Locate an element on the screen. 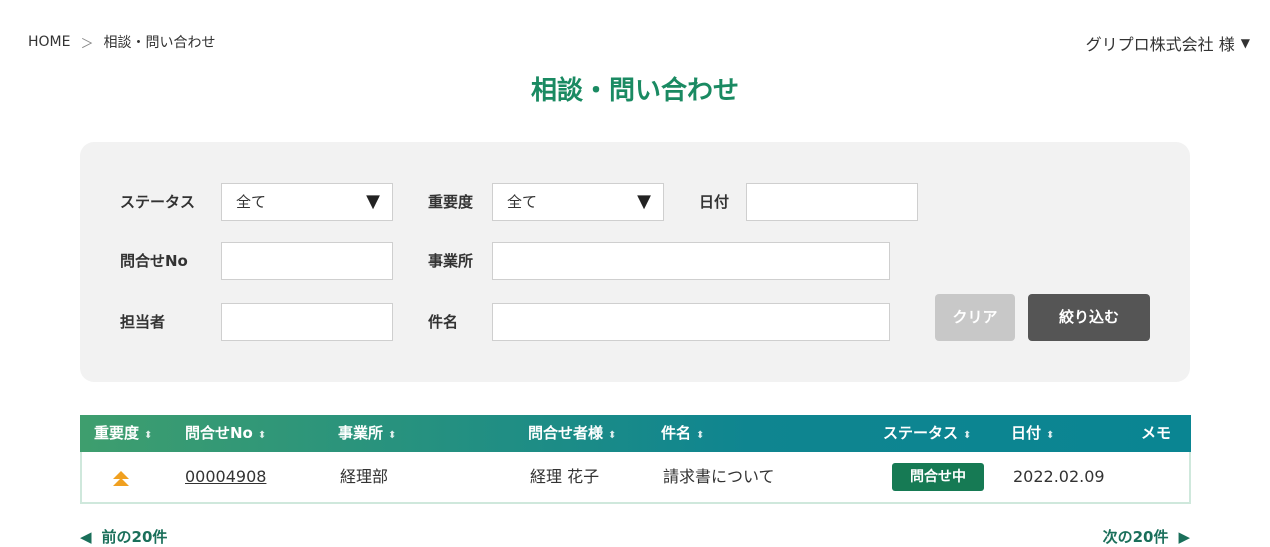 The width and height of the screenshot is (1270, 547). contact-cell: 経理 花子 is located at coordinates (565, 476).